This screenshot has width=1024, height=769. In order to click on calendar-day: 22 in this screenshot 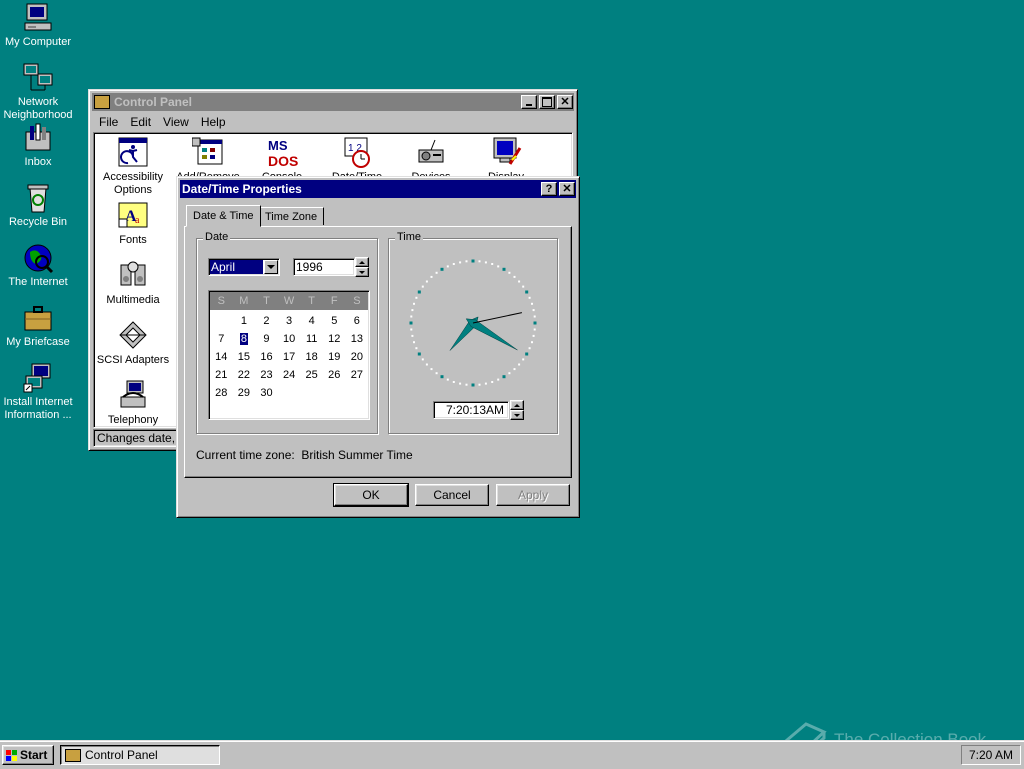, I will do `click(244, 375)`.